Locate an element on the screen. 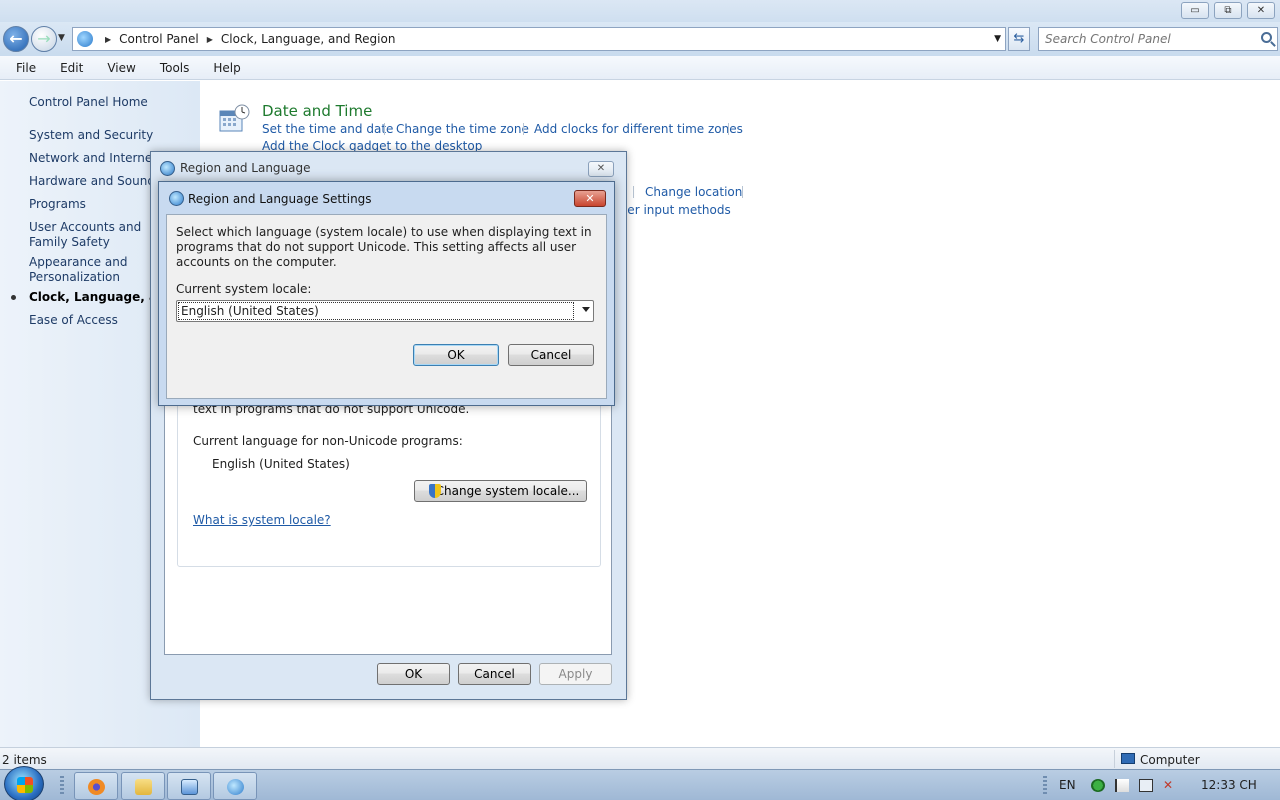  dropdown-arrow-icon is located at coordinates (586, 309).